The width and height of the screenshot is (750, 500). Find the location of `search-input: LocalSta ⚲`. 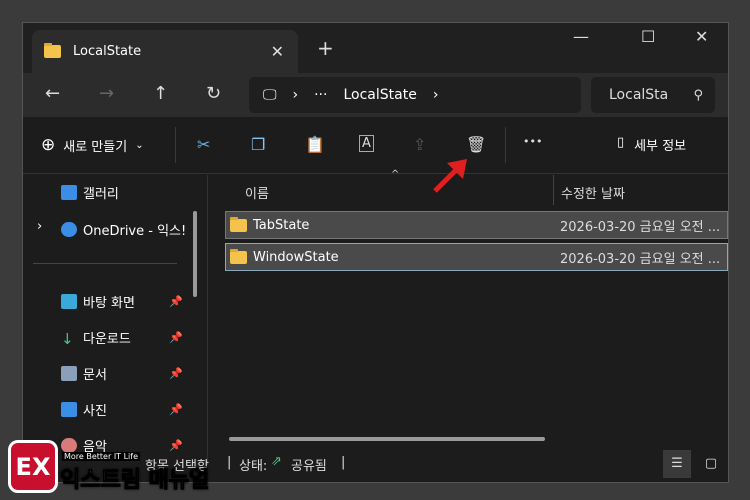

search-input: LocalSta ⚲ is located at coordinates (653, 95).